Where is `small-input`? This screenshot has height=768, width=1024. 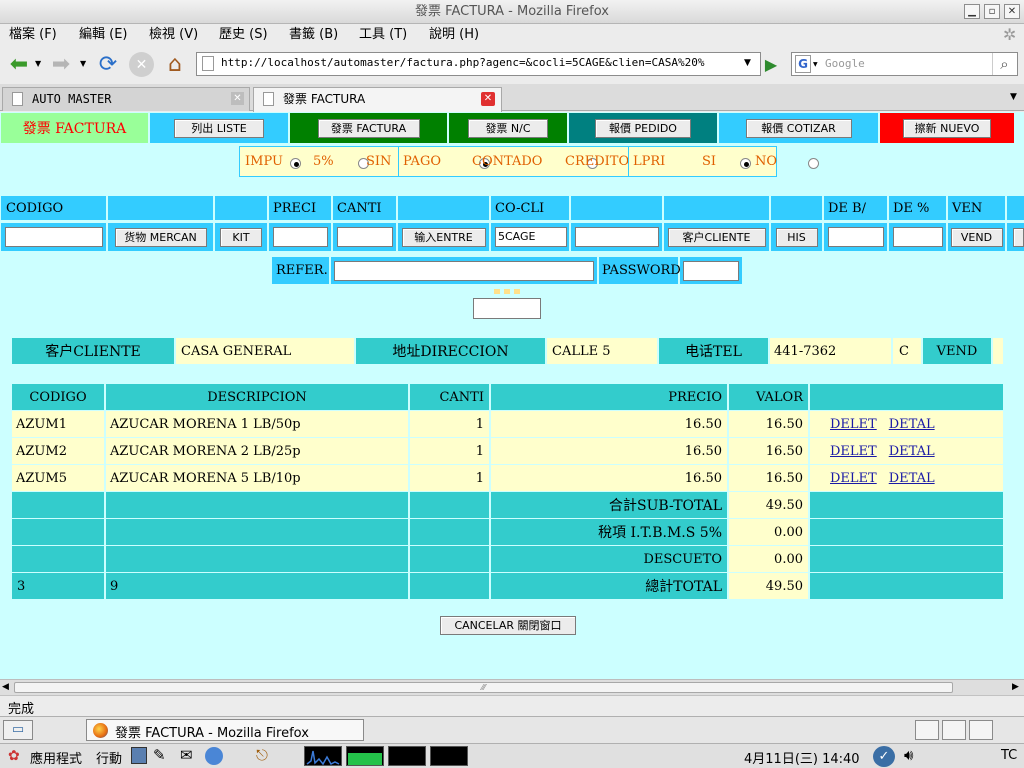 small-input is located at coordinates (507, 308).